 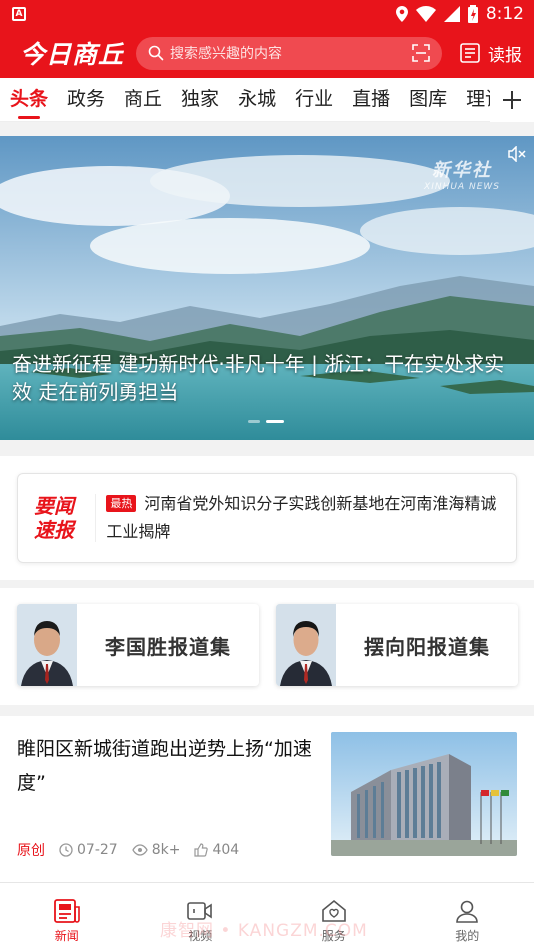 I want to click on collection-title-2: 摆向阳报道集, so click(x=427, y=646).